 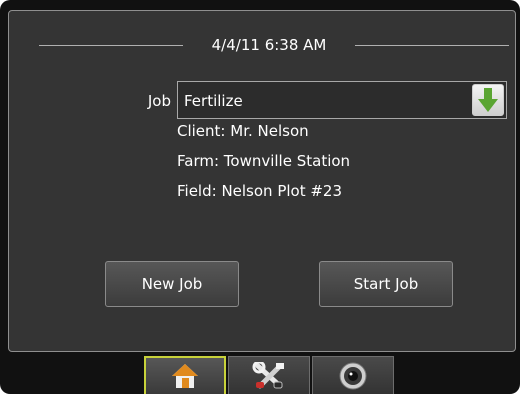 What do you see at coordinates (172, 284) in the screenshot?
I see `new-job-button: New Job` at bounding box center [172, 284].